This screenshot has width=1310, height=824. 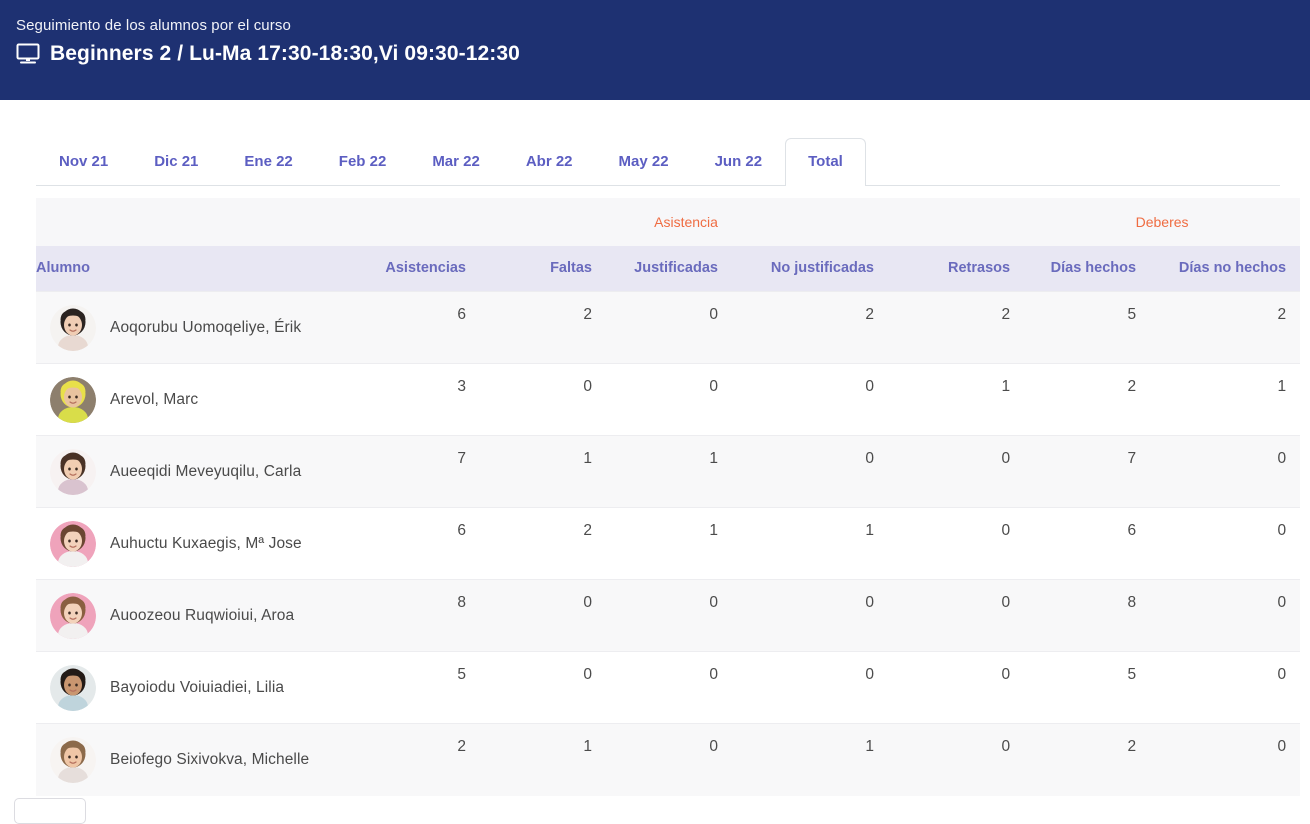 I want to click on column-header-dias-no-hechos: Días no hechos, so click(x=1225, y=269).